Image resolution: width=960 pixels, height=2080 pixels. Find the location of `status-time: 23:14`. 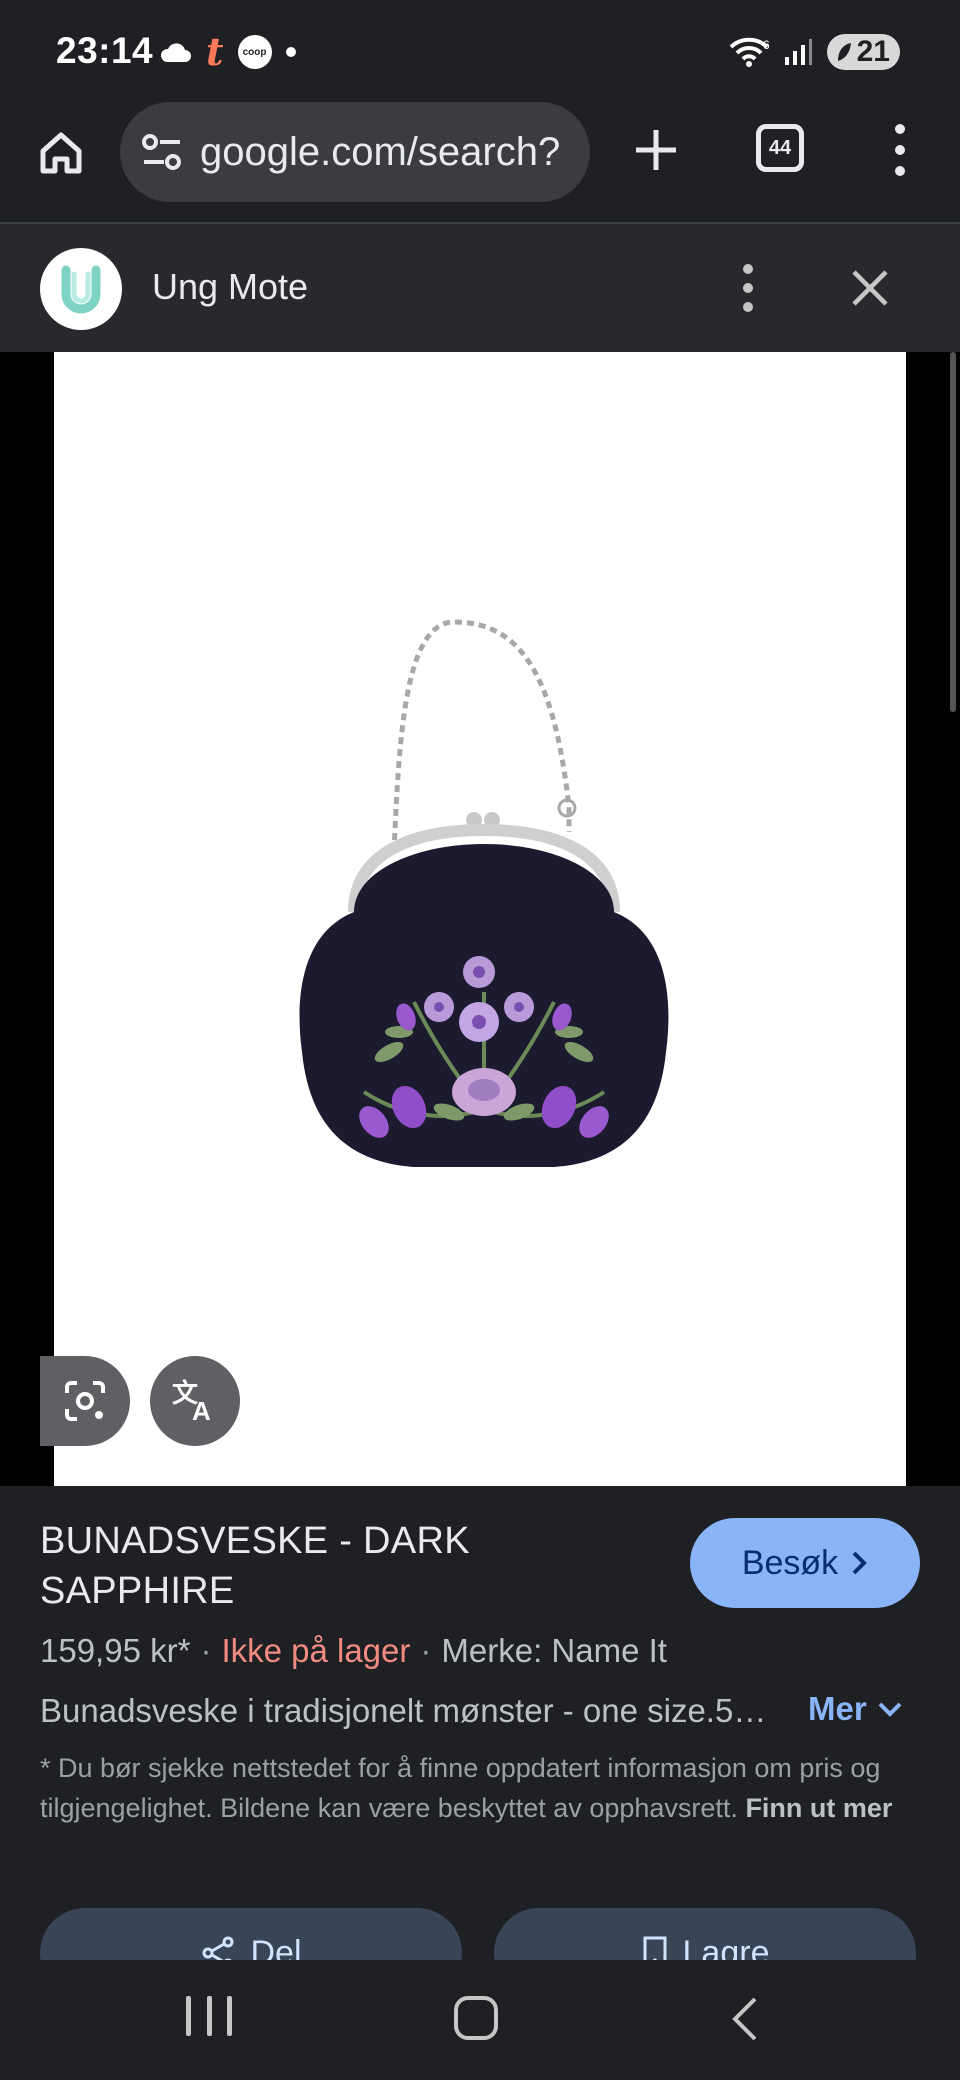

status-time: 23:14 is located at coordinates (105, 50).